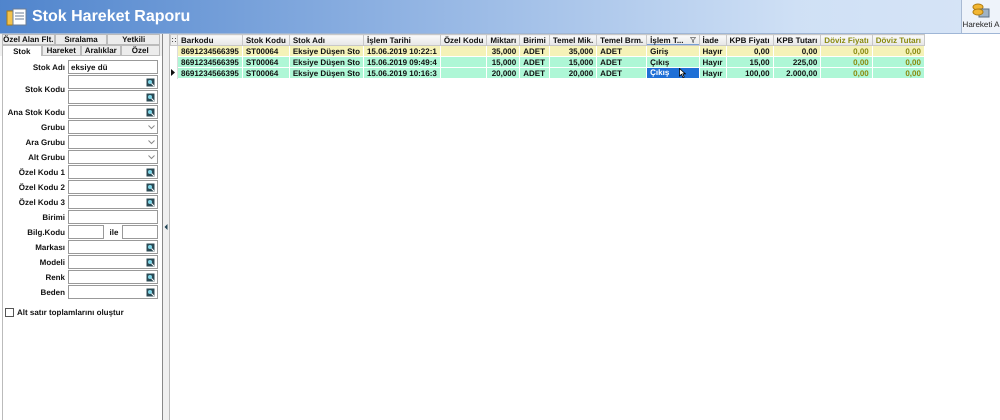 The width and height of the screenshot is (1000, 420). I want to click on field-label: Özel Kodu 1, so click(41, 172).